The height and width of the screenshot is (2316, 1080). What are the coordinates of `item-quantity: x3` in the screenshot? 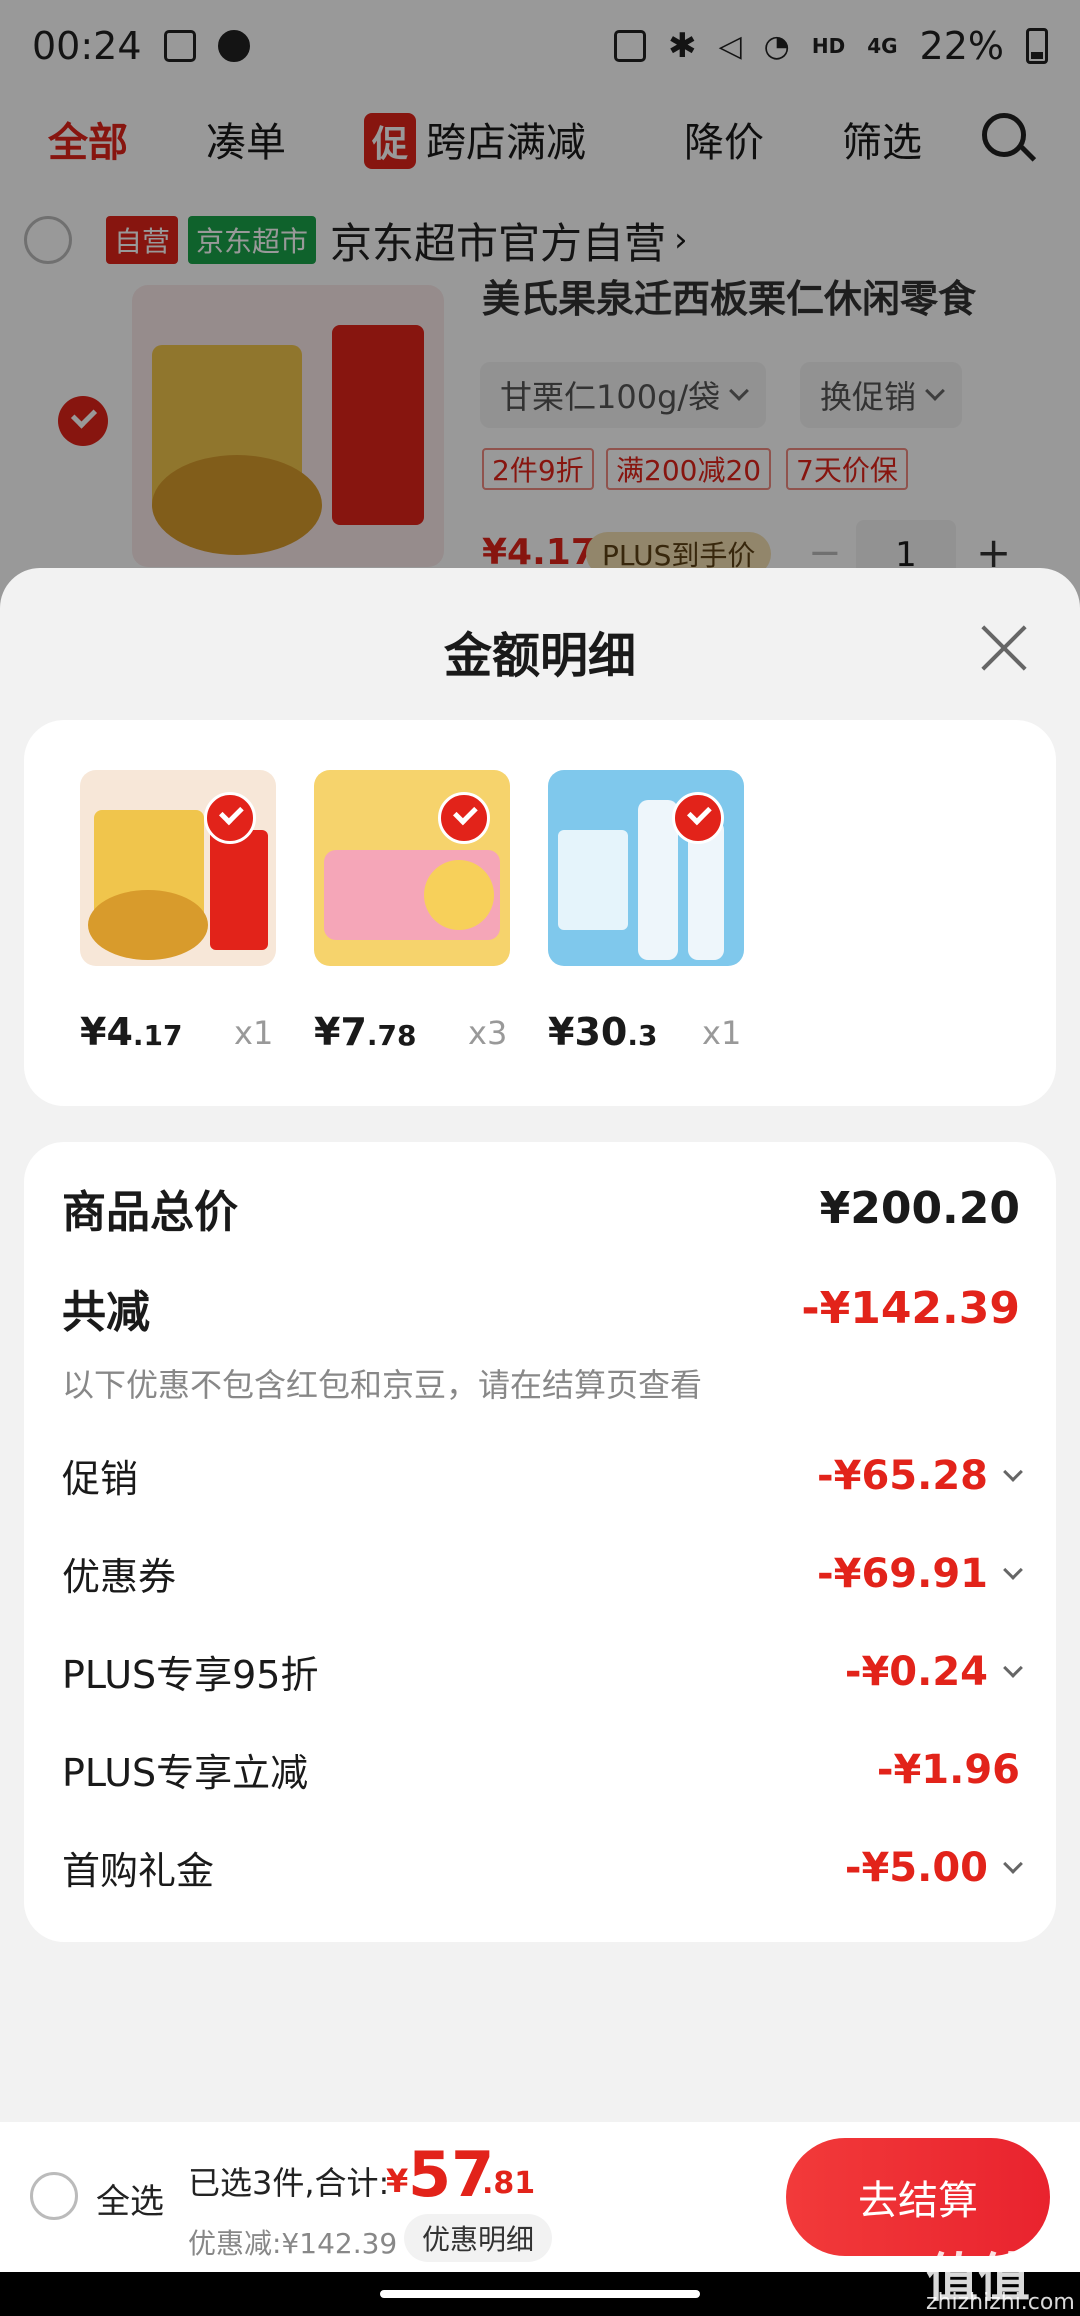 It's located at (488, 1033).